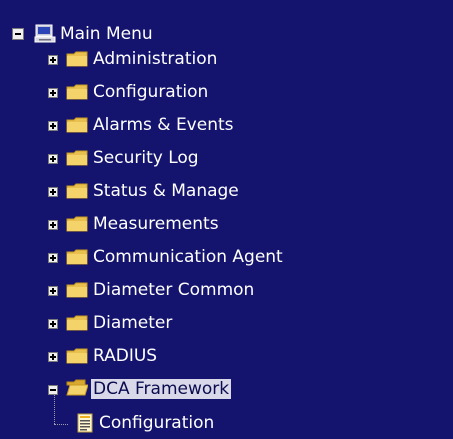 The width and height of the screenshot is (453, 439). Describe the element at coordinates (150, 92) in the screenshot. I see `tree-item-label: Configuration` at that location.